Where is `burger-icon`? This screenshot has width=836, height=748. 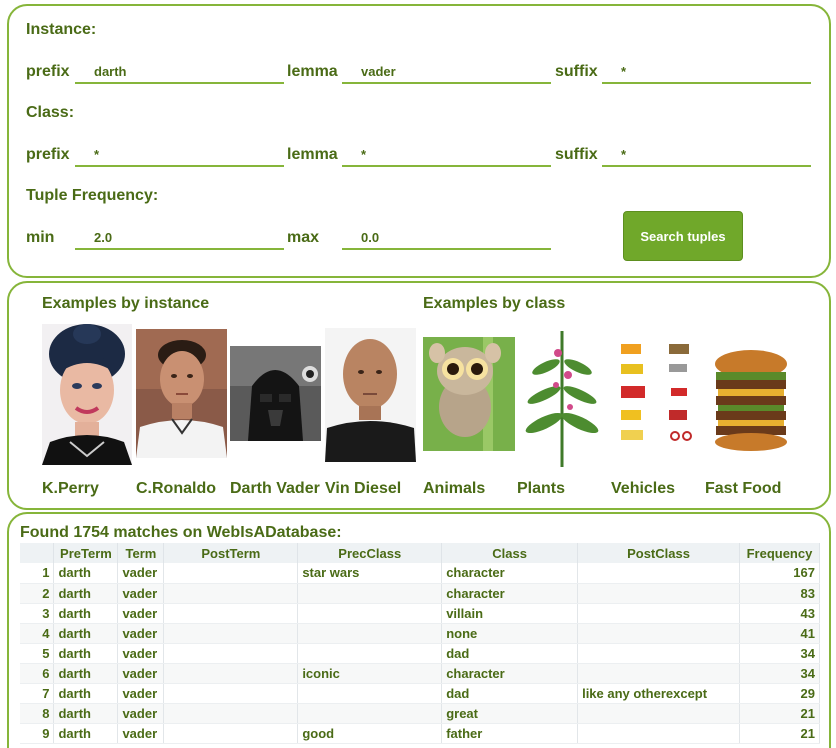 burger-icon is located at coordinates (751, 401).